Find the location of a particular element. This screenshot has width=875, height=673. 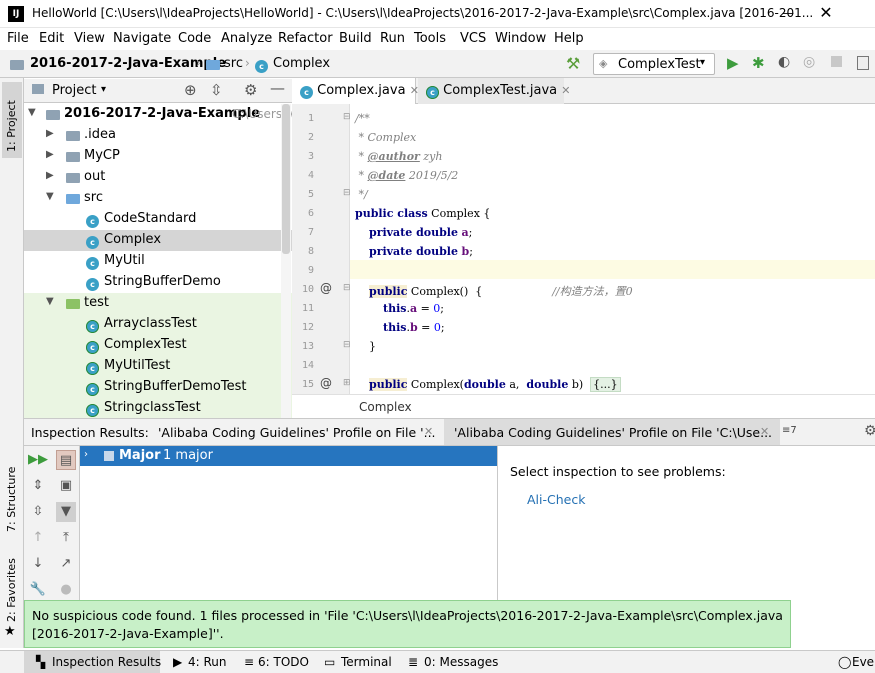

autoscroll-icon: ↗ is located at coordinates (66, 564).